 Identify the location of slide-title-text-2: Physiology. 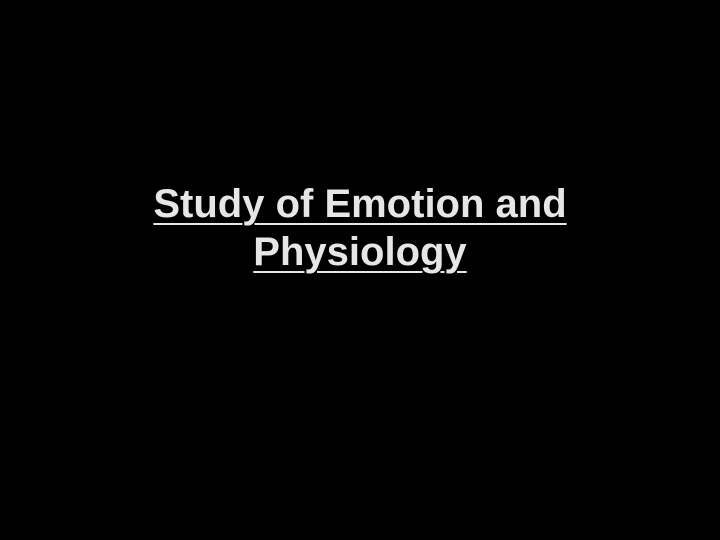
(360, 252).